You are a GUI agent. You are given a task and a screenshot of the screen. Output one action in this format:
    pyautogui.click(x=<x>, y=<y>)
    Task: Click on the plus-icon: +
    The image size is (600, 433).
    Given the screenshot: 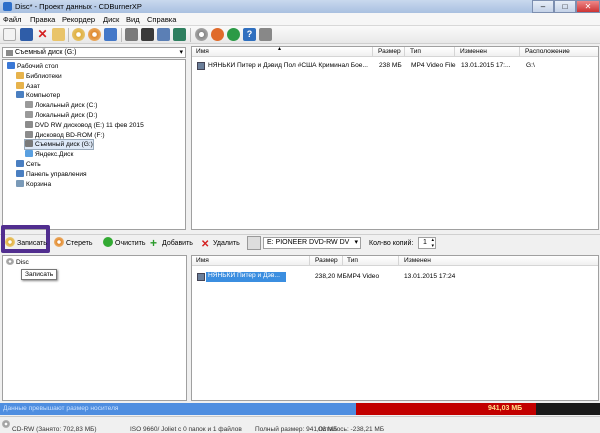 What is the action you would take?
    pyautogui.click(x=154, y=243)
    